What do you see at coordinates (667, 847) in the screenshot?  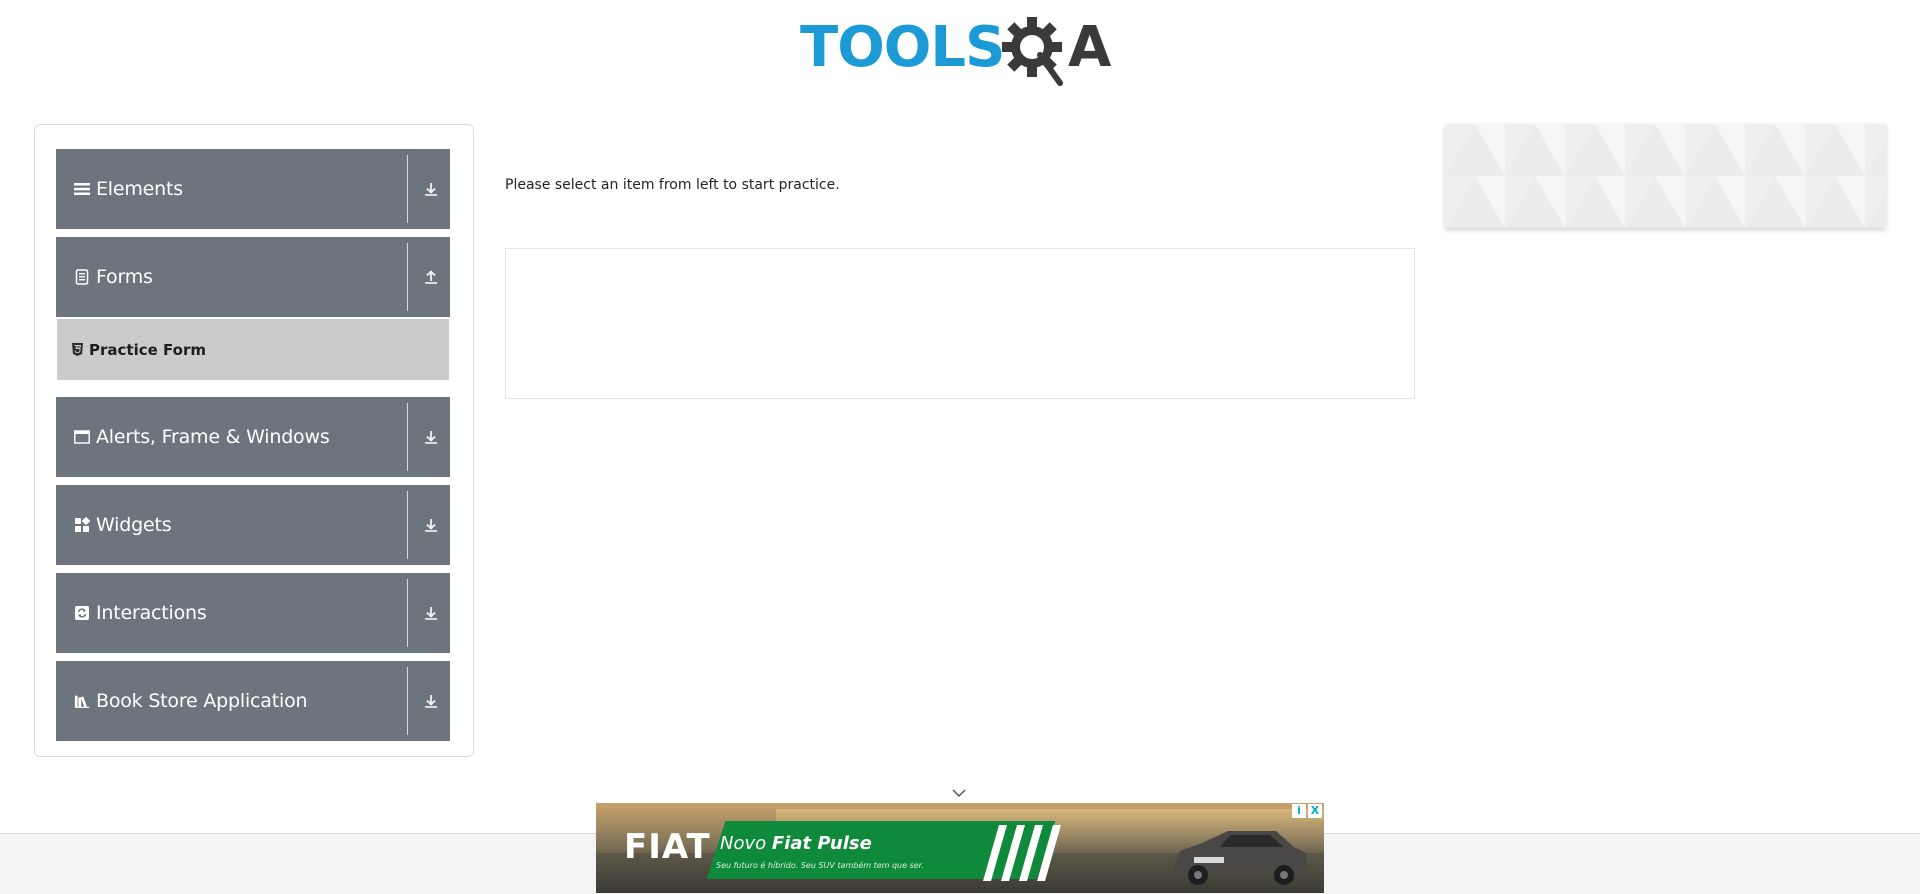 I see `fiat-logo: FIAT` at bounding box center [667, 847].